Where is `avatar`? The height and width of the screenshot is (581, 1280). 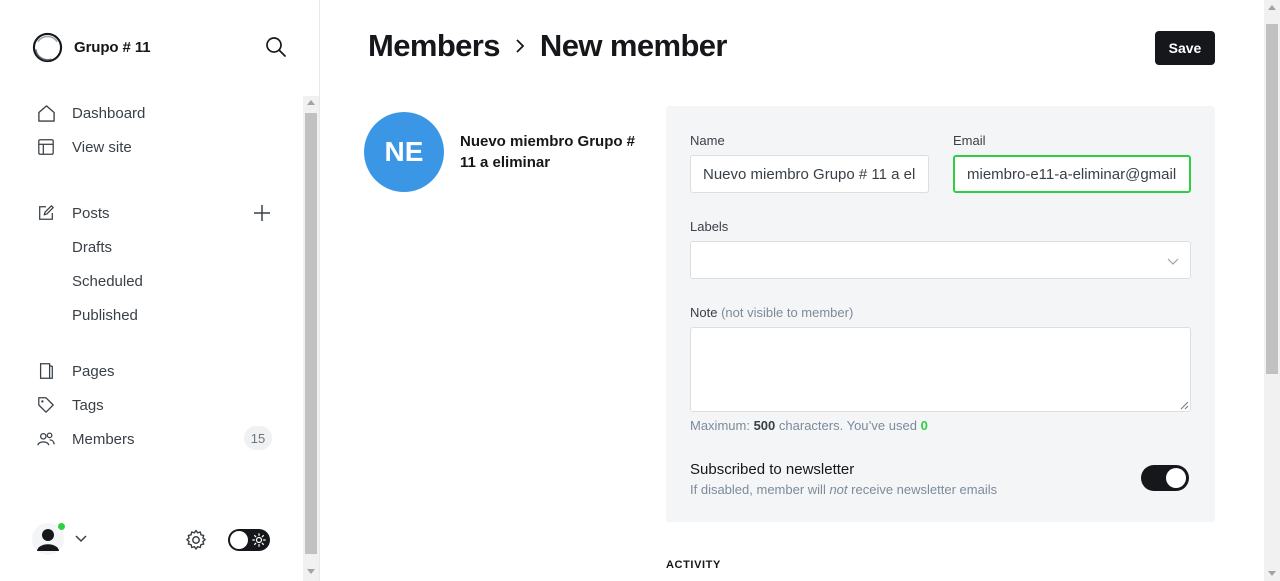 avatar is located at coordinates (49, 538).